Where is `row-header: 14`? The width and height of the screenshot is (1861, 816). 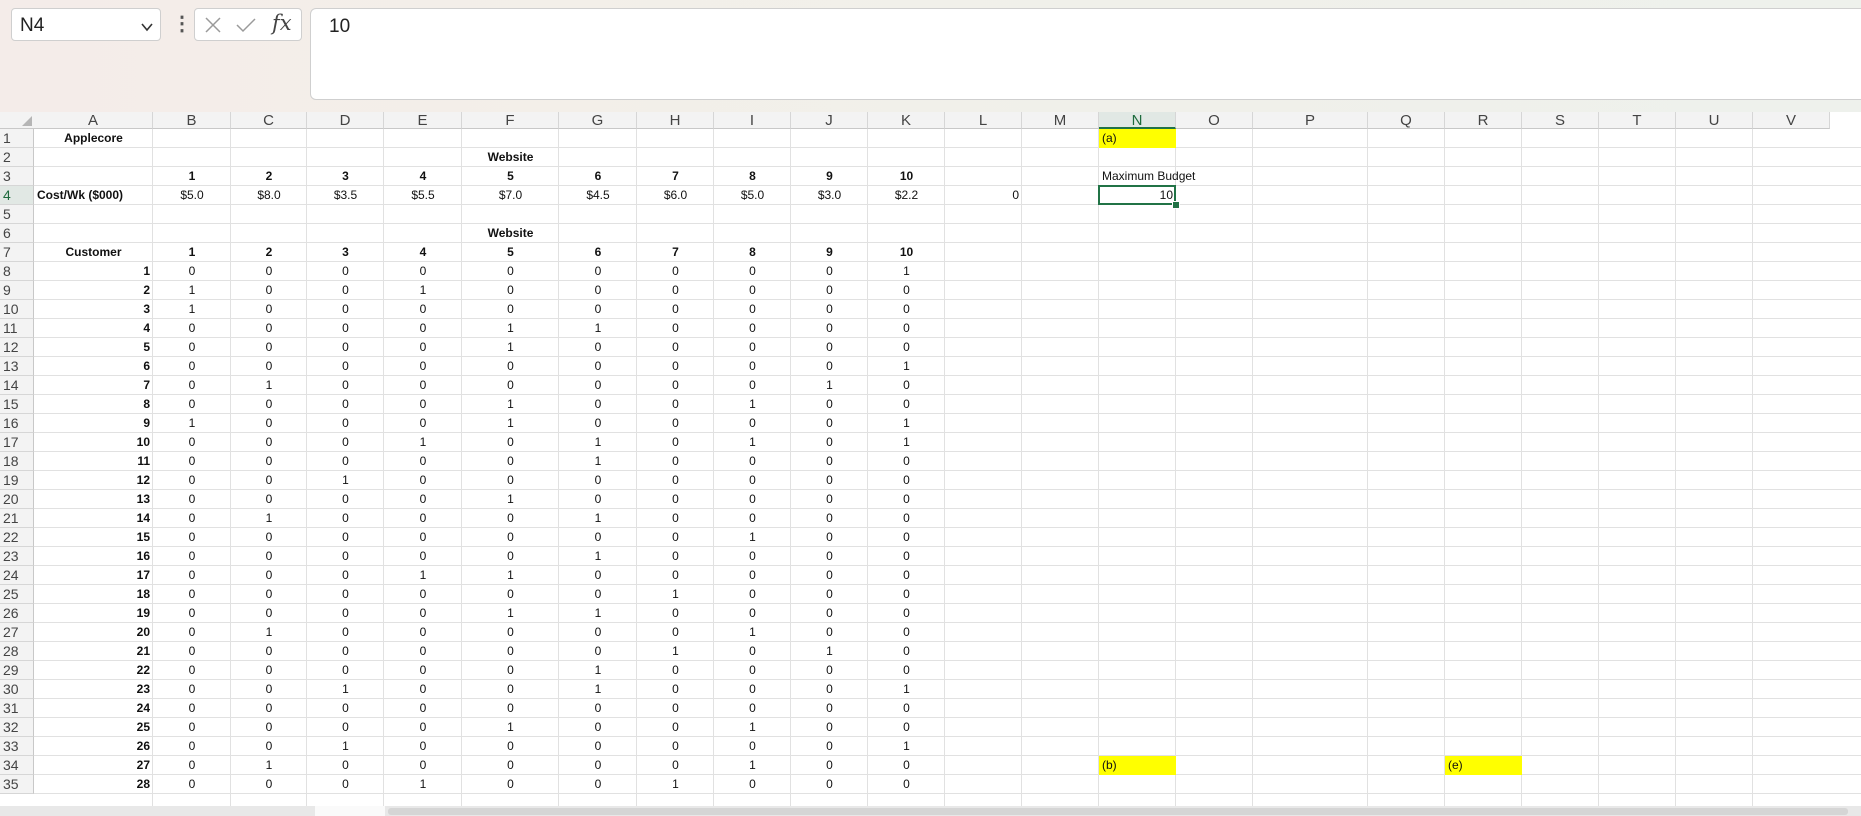
row-header: 14 is located at coordinates (17, 385).